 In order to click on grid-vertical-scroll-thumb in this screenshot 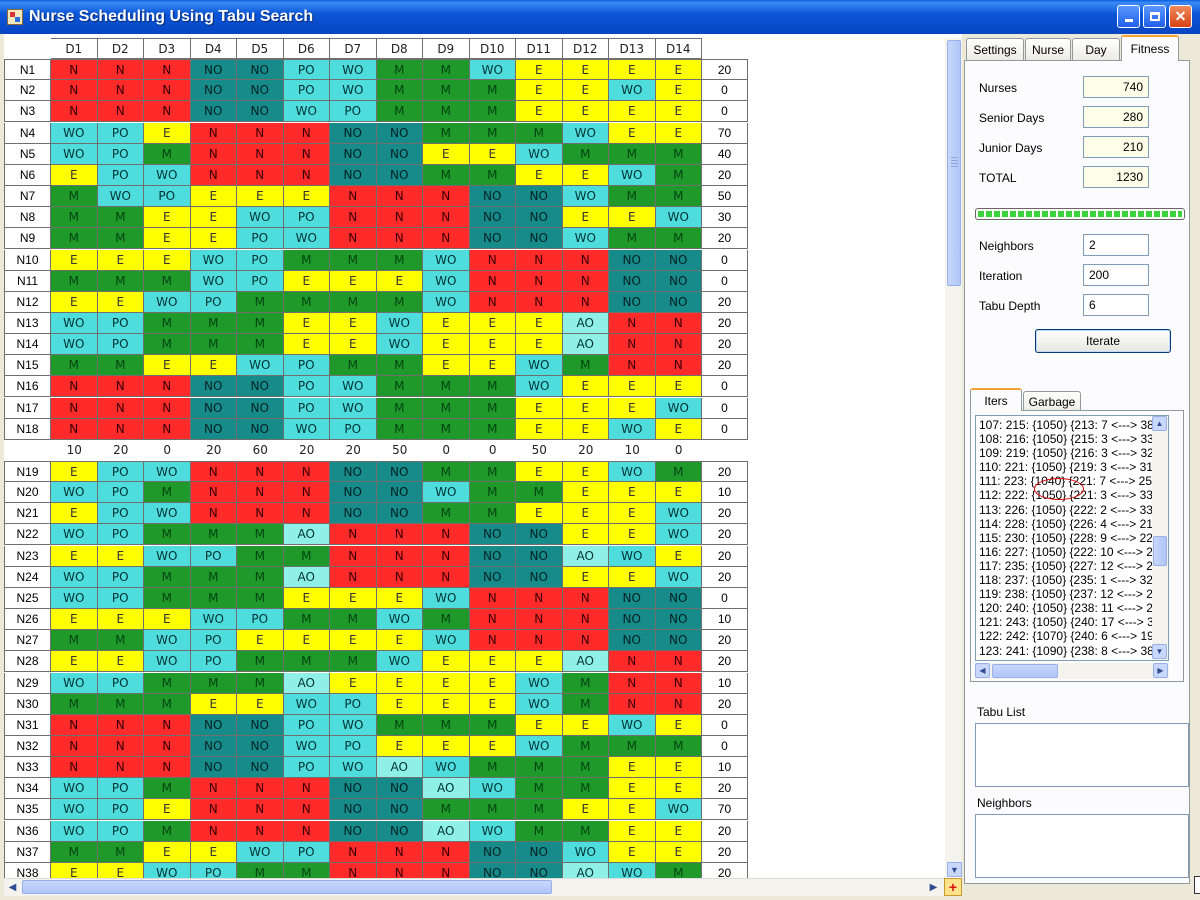, I will do `click(954, 163)`.